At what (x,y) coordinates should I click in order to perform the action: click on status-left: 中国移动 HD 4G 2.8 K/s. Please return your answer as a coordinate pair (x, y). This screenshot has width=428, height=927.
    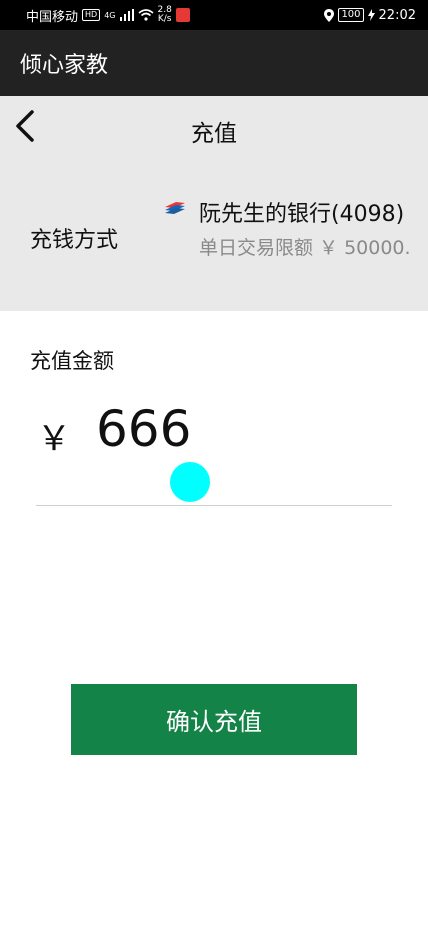
    Looking at the image, I should click on (108, 15).